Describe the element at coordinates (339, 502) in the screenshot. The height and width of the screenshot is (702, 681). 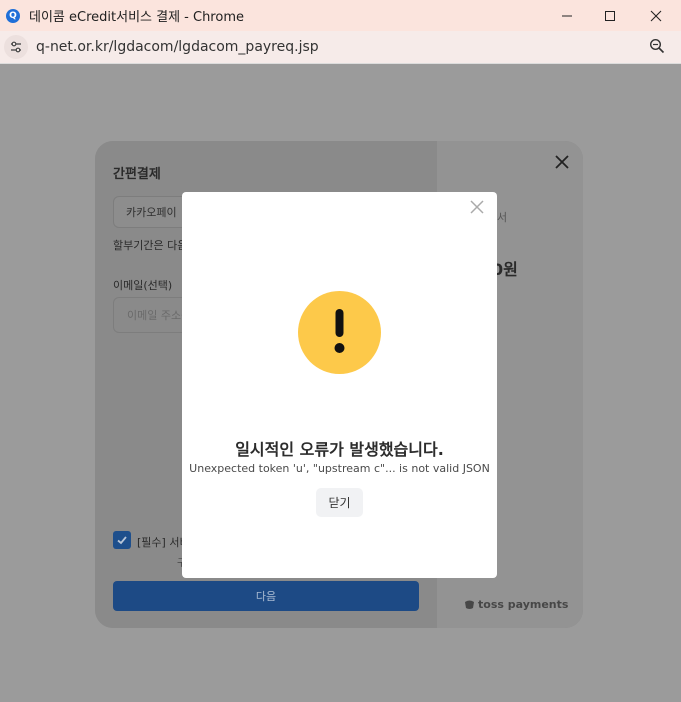
I see `dialog-close-button: 닫기` at that location.